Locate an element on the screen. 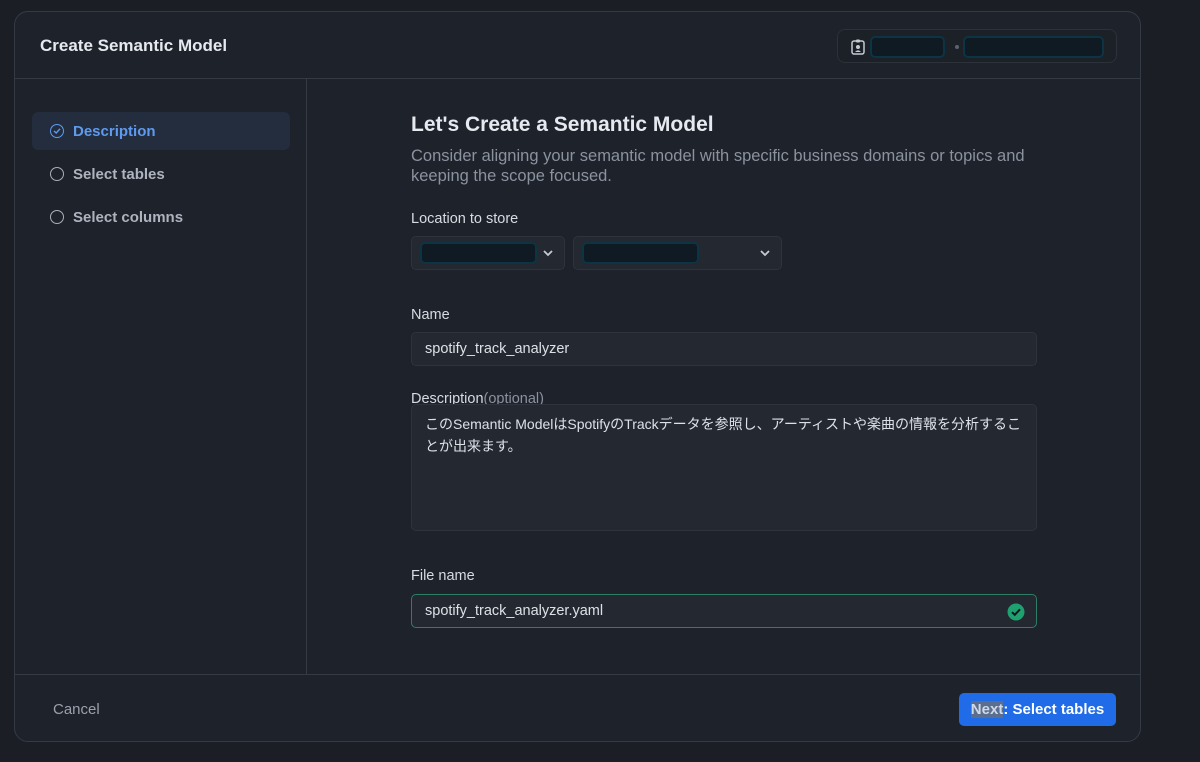  filename-value: spotify_track_analyzer.yaml is located at coordinates (514, 611).